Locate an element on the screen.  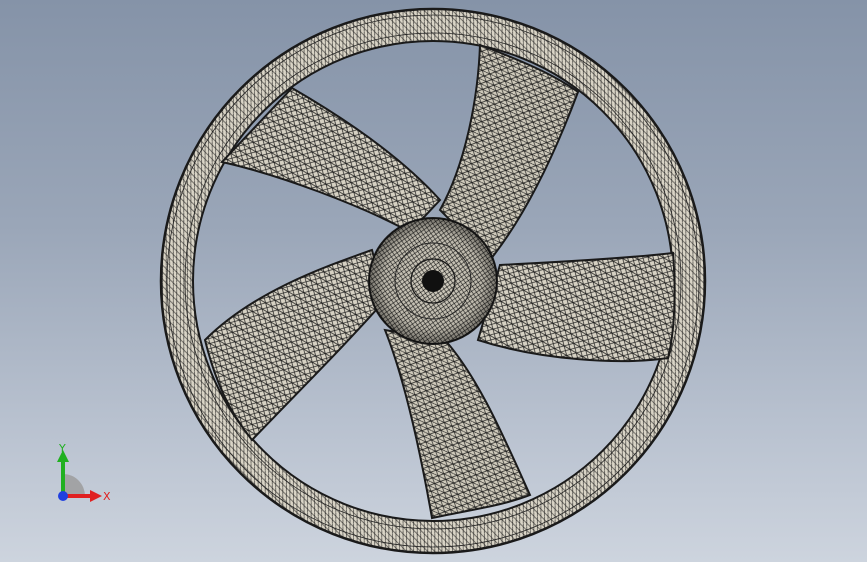
axis-triad: Y X is located at coordinates (84, 472).